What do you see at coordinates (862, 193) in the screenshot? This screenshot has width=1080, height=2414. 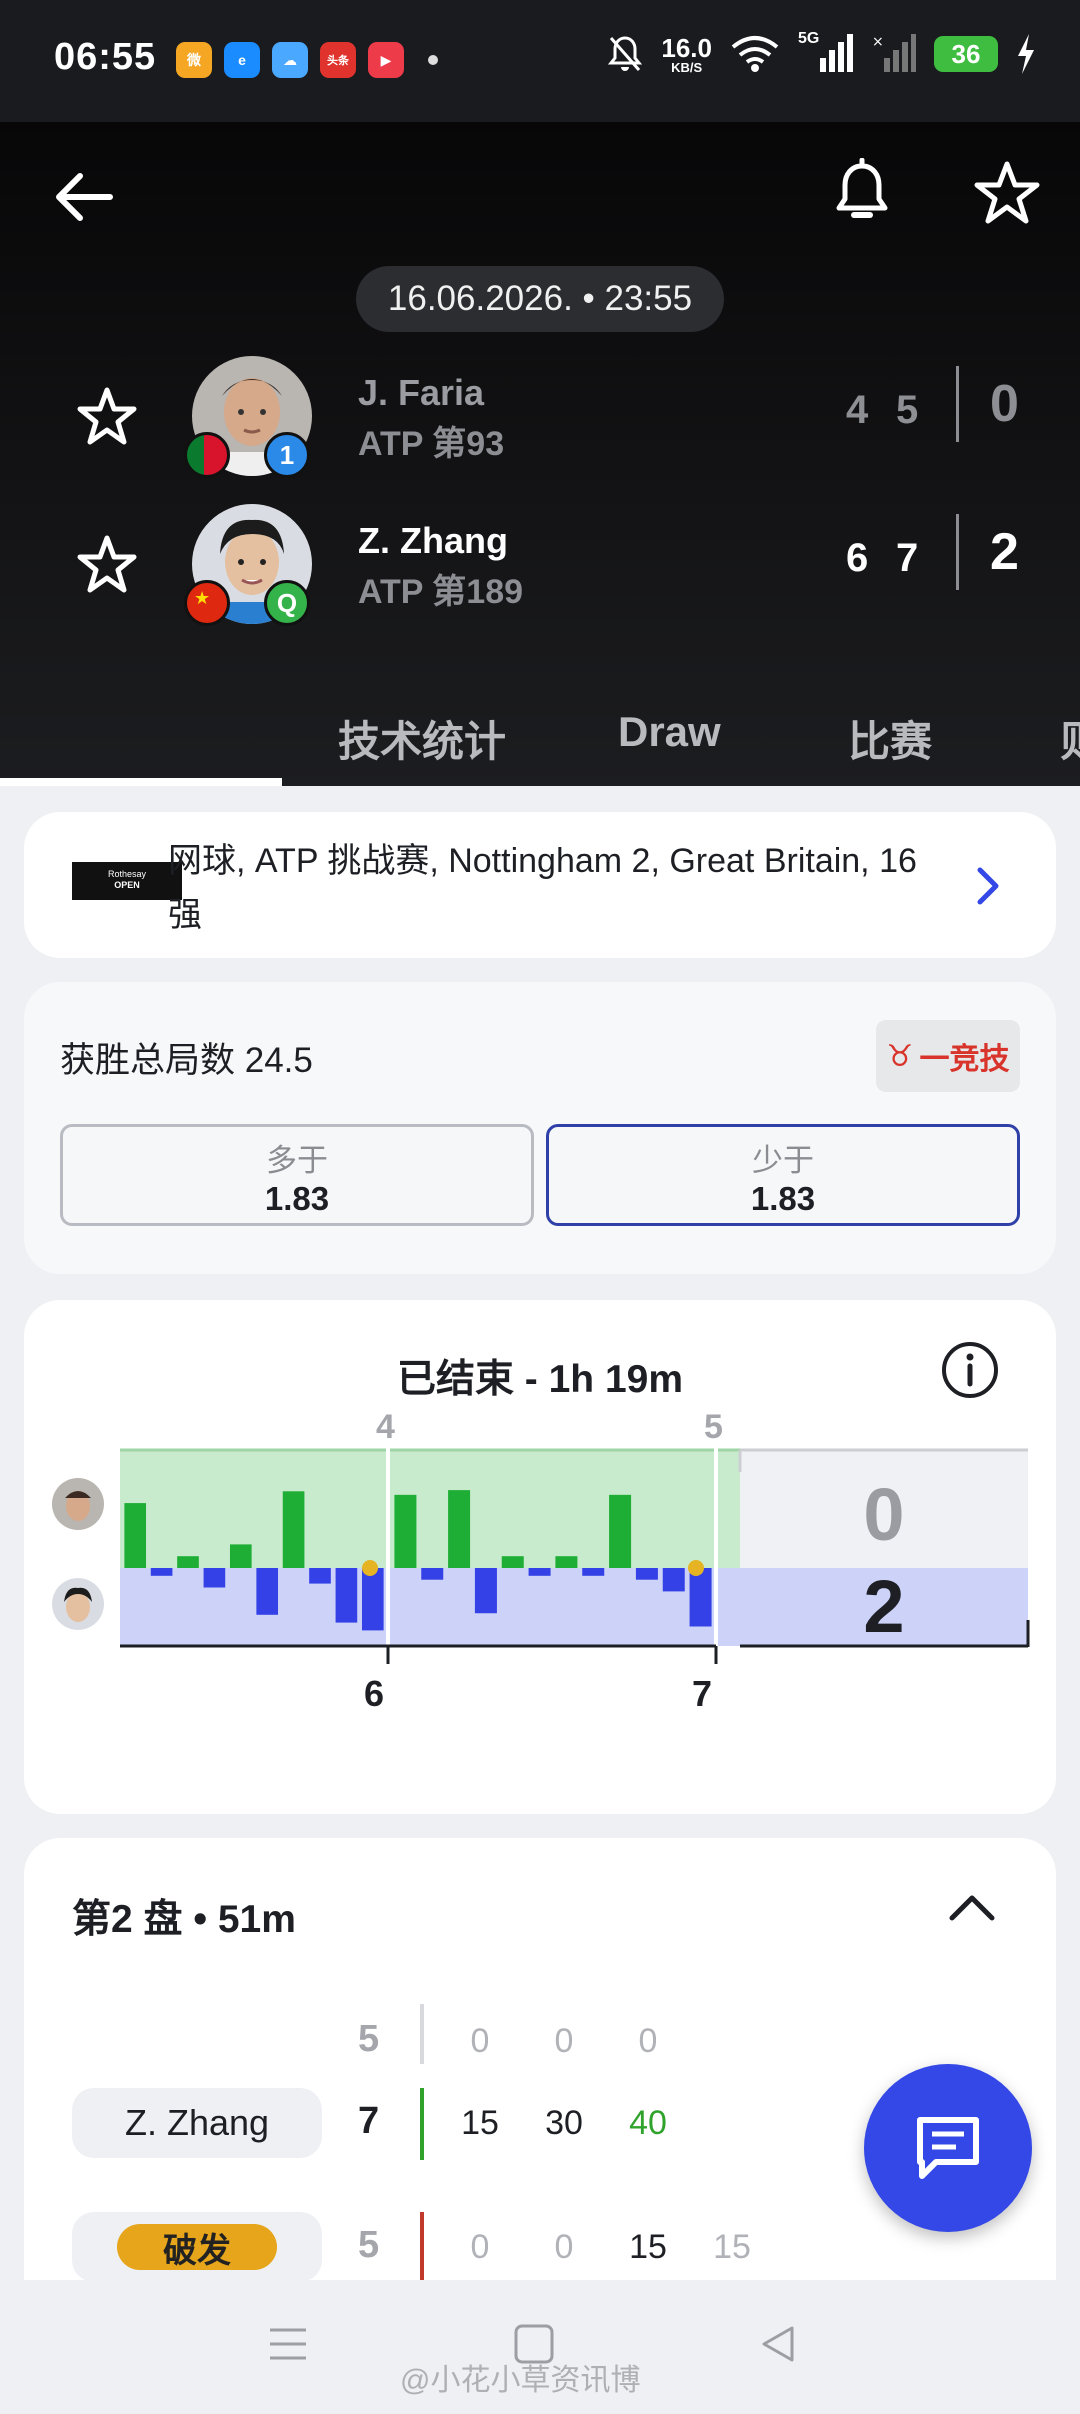 I see `notification-bell-icon` at bounding box center [862, 193].